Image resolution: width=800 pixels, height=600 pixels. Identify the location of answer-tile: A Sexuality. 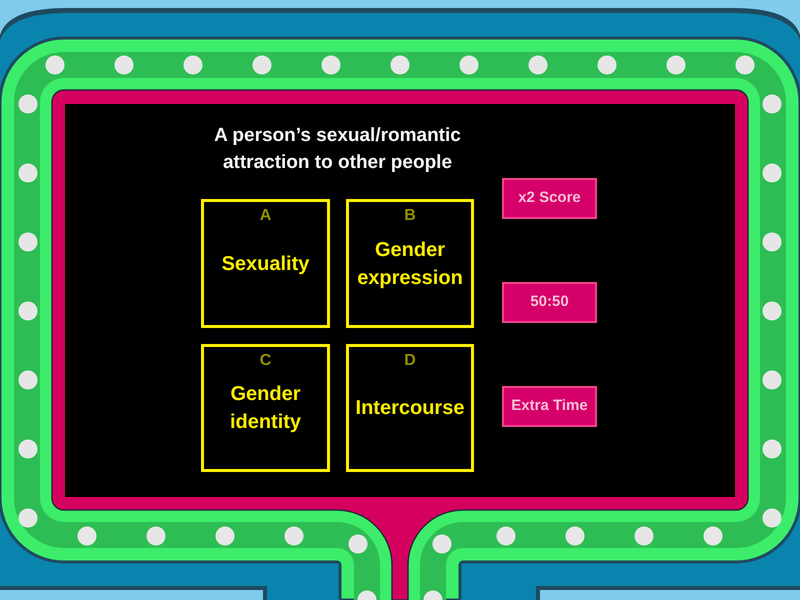
(265, 263).